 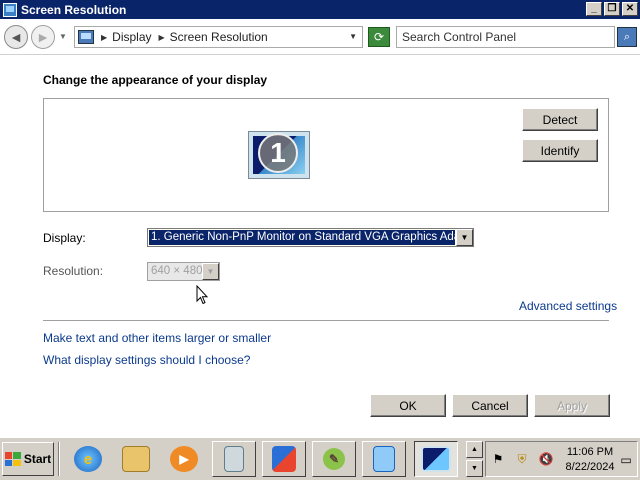 I want to click on clock: 11:06 PM 8/22/2024, so click(x=590, y=460).